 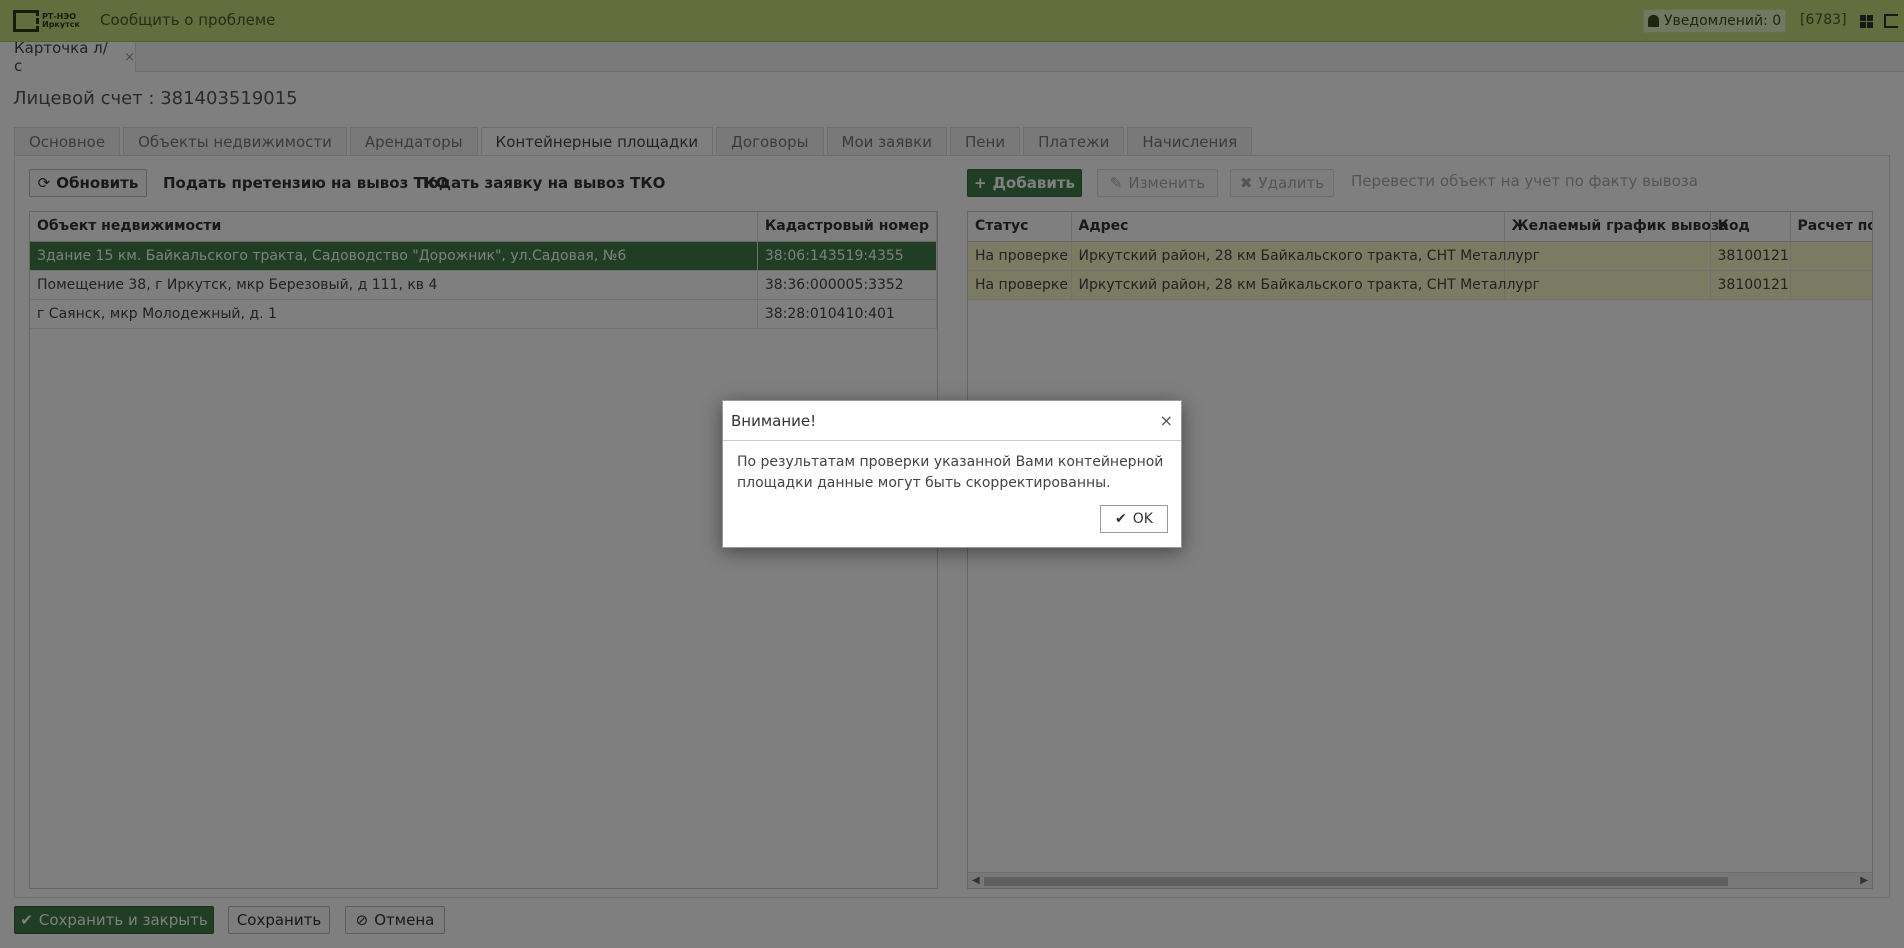 I want to click on check-icon: ✔, so click(x=1121, y=519).